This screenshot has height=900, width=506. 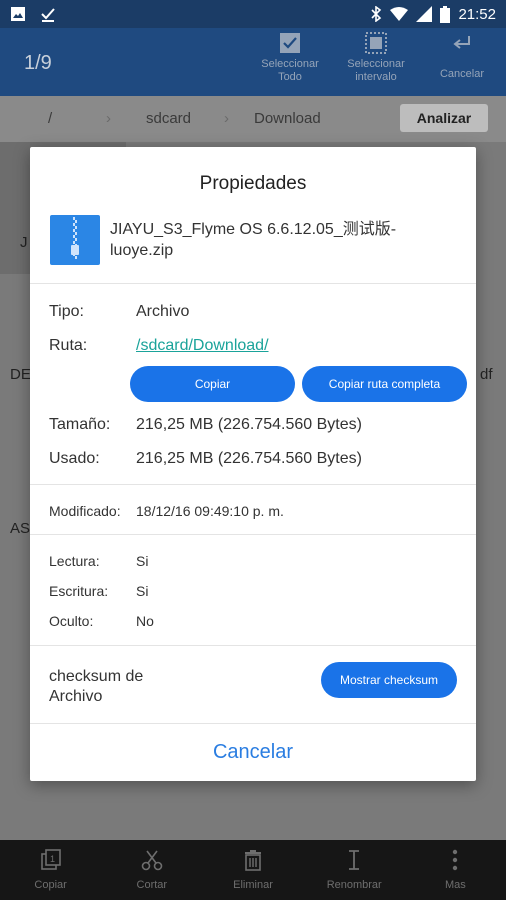 I want to click on type-label: Tipo:, so click(x=66, y=311).